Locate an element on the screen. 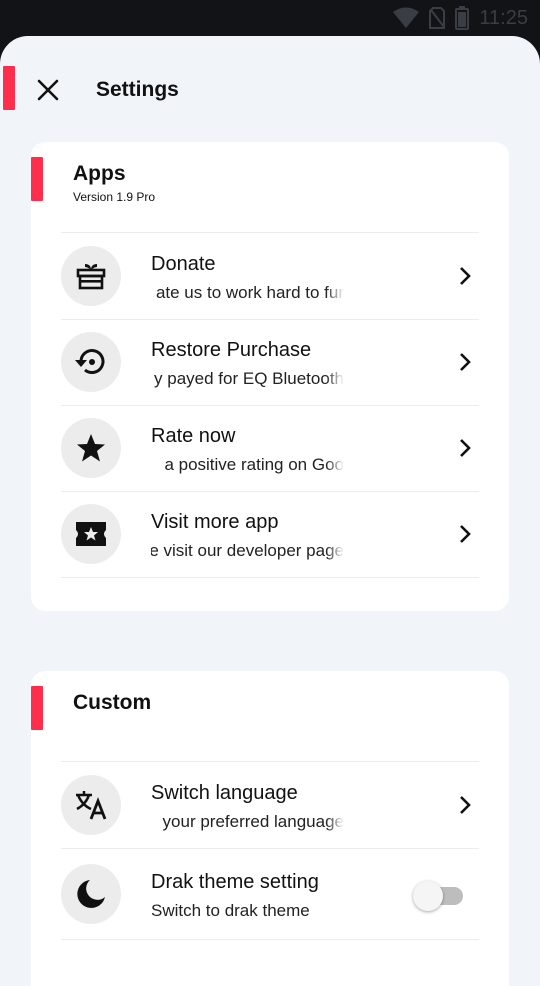 The image size is (540, 986). switch-language-subtitle-wrap: your preferred language is located at coordinates (247, 823).